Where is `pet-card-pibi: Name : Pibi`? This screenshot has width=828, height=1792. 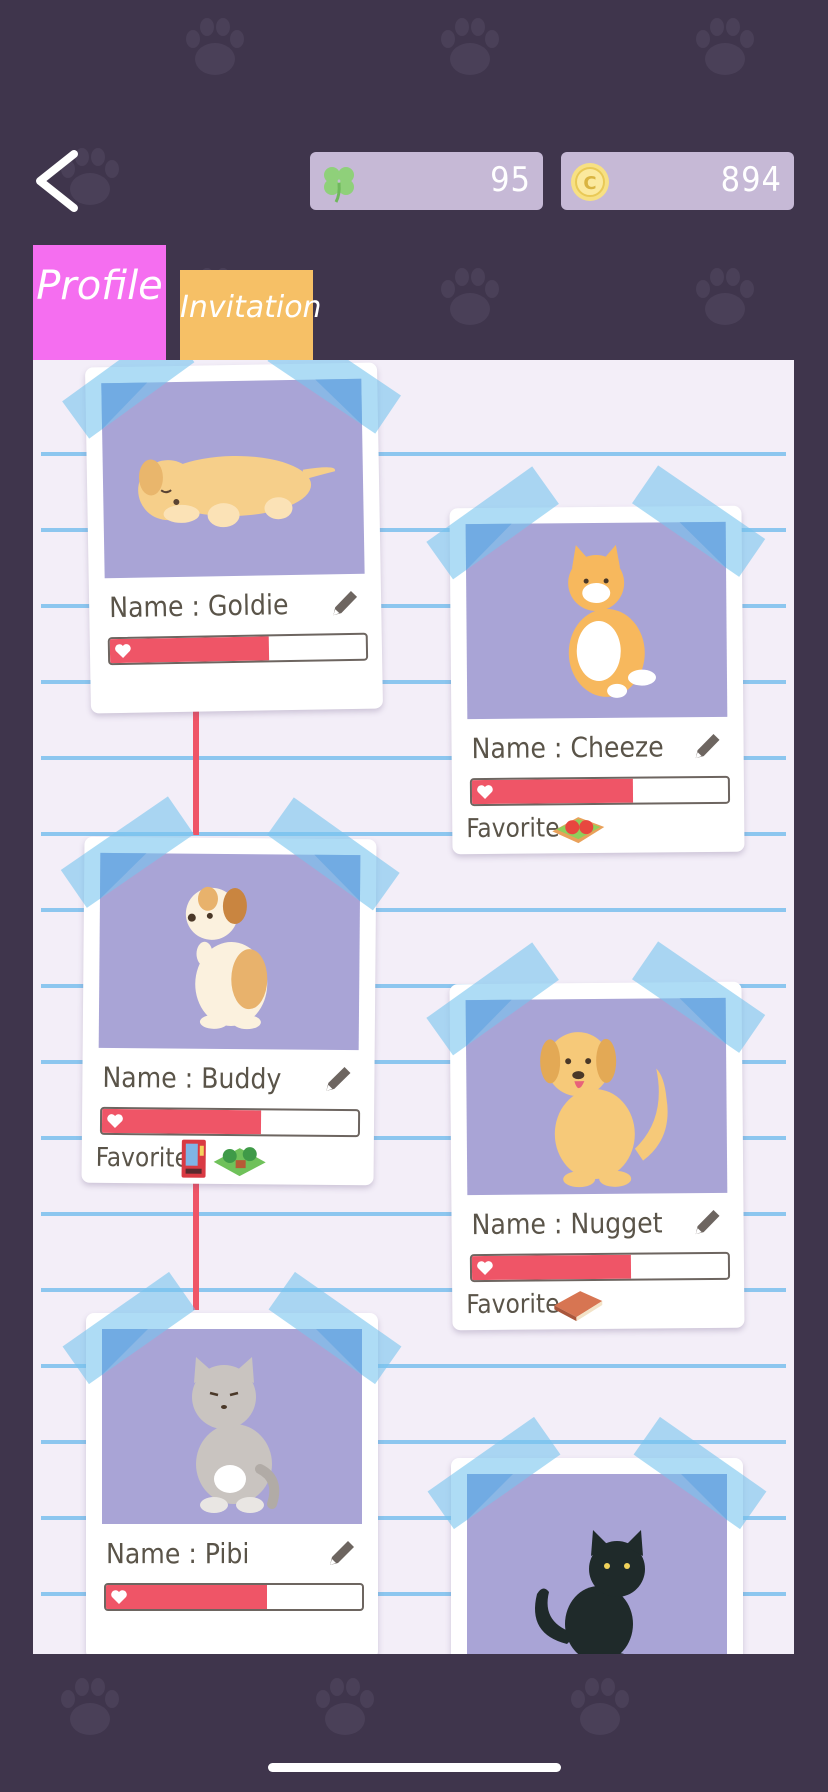
pet-card-pibi: Name : Pibi is located at coordinates (232, 1462).